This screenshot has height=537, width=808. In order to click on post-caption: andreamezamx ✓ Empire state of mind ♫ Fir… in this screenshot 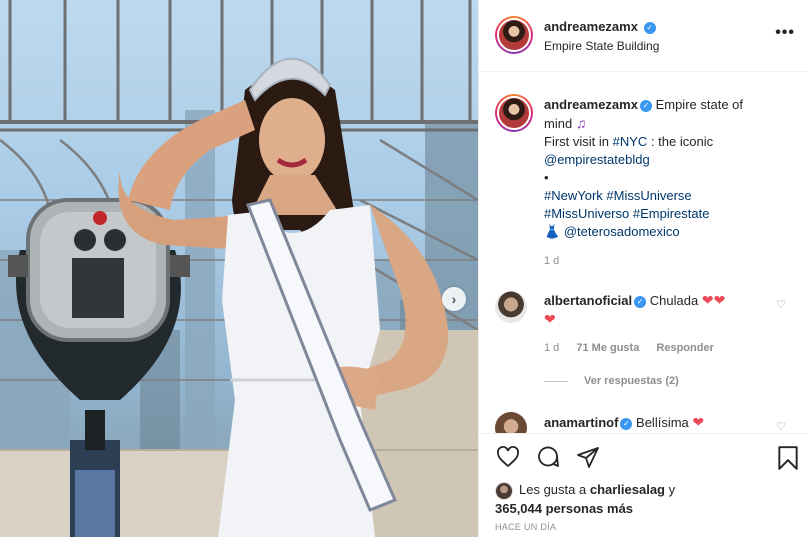, I will do `click(669, 183)`.